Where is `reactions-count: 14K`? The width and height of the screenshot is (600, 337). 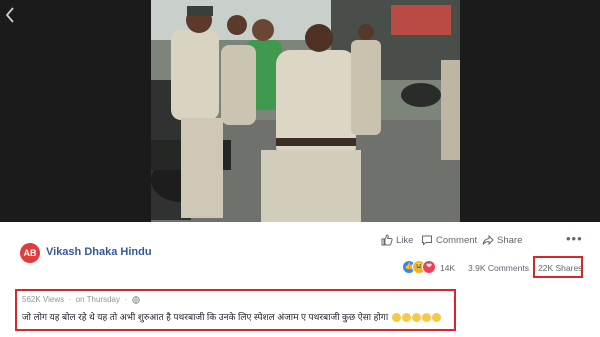
reactions-count: 14K is located at coordinates (447, 268).